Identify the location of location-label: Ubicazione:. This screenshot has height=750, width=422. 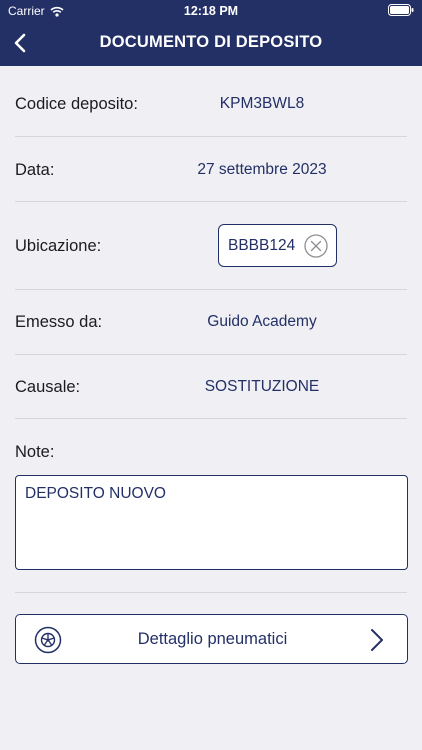
(58, 245).